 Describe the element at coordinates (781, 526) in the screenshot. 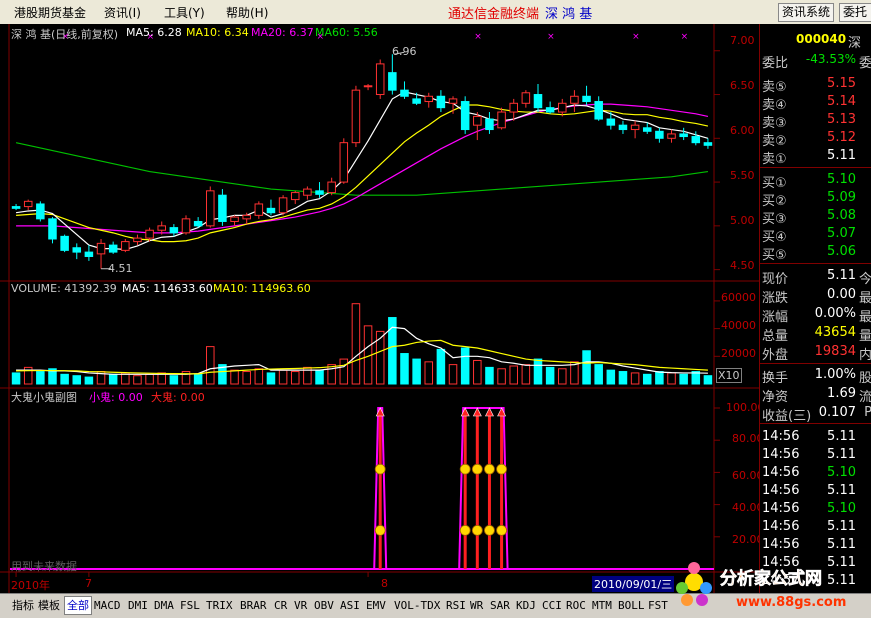

I see `tick-time: 14:56` at that location.